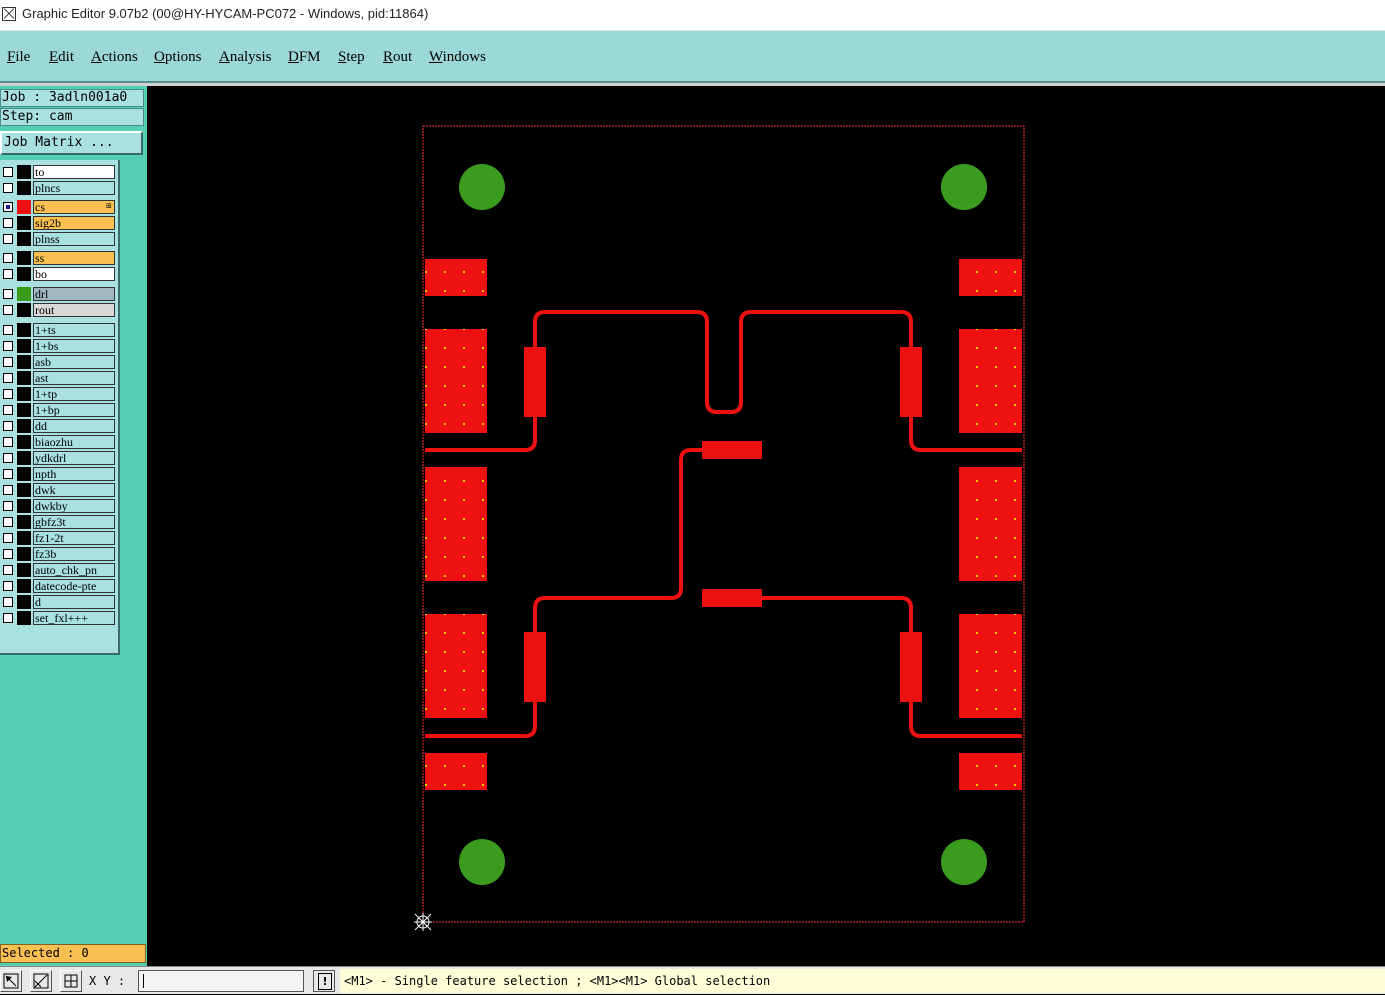 This screenshot has width=1385, height=995. Describe the element at coordinates (74, 330) in the screenshot. I see `layer-name: 1+ts` at that location.